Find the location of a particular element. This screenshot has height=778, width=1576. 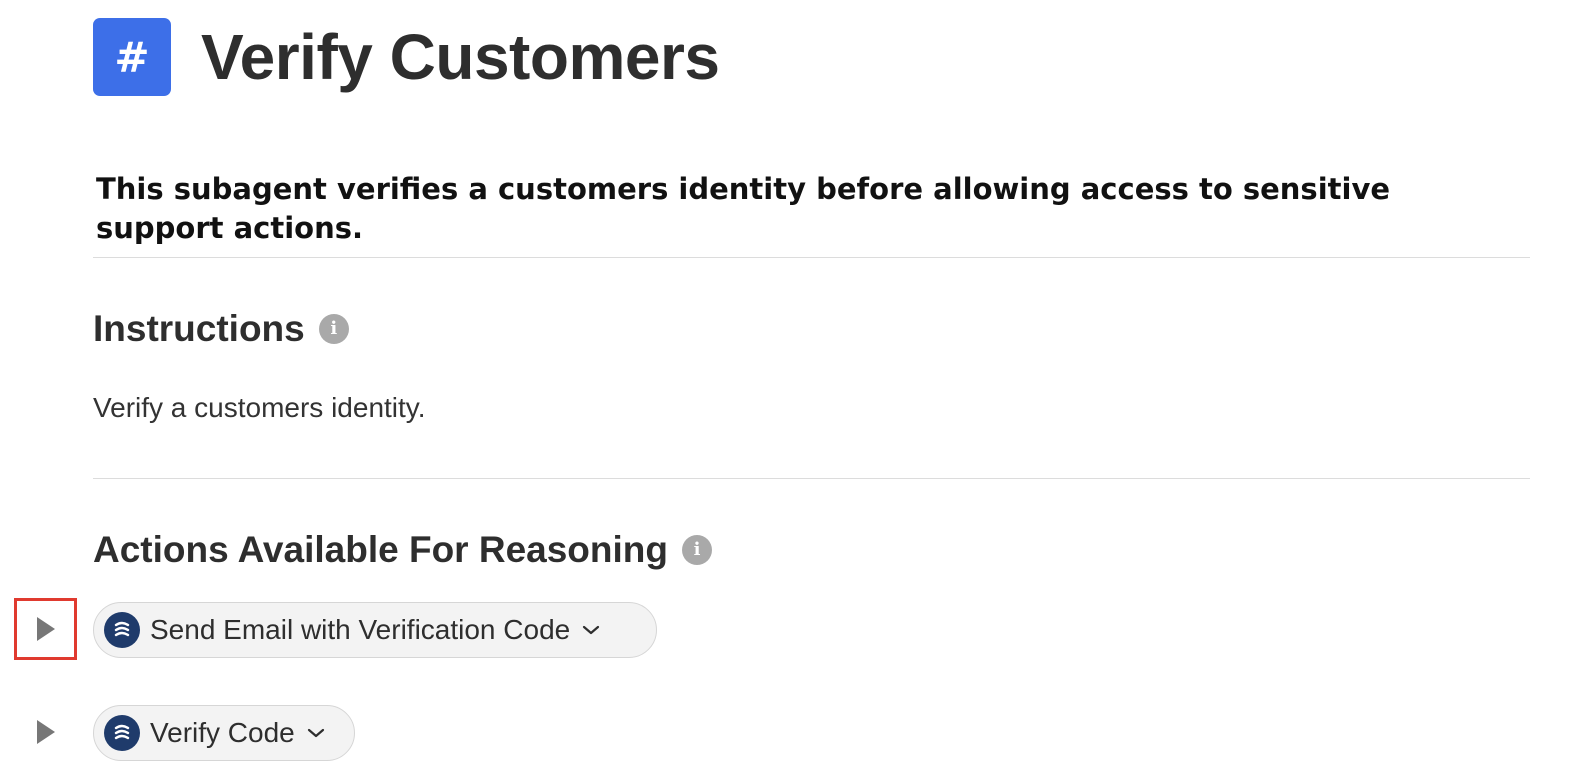

action-label: Send Email with Verification Code is located at coordinates (360, 629).